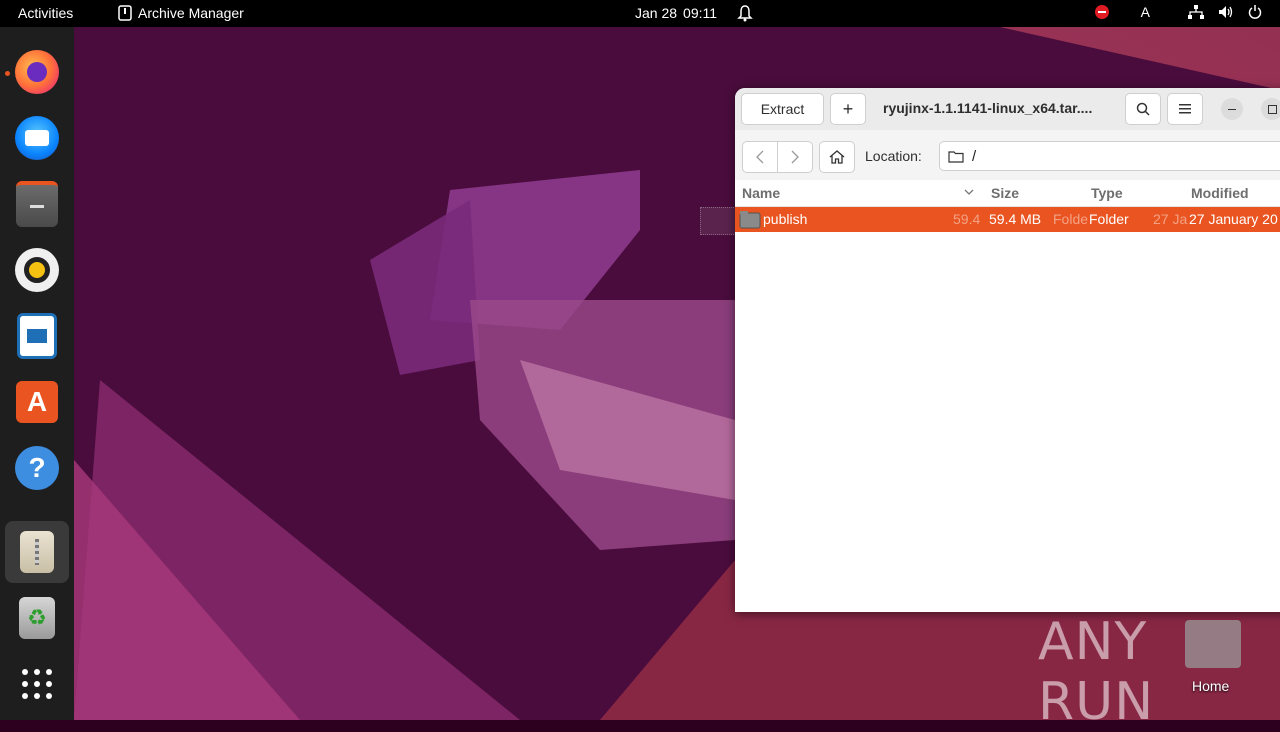 Image resolution: width=1280 pixels, height=732 pixels. What do you see at coordinates (785, 219) in the screenshot?
I see `row-name: publish` at bounding box center [785, 219].